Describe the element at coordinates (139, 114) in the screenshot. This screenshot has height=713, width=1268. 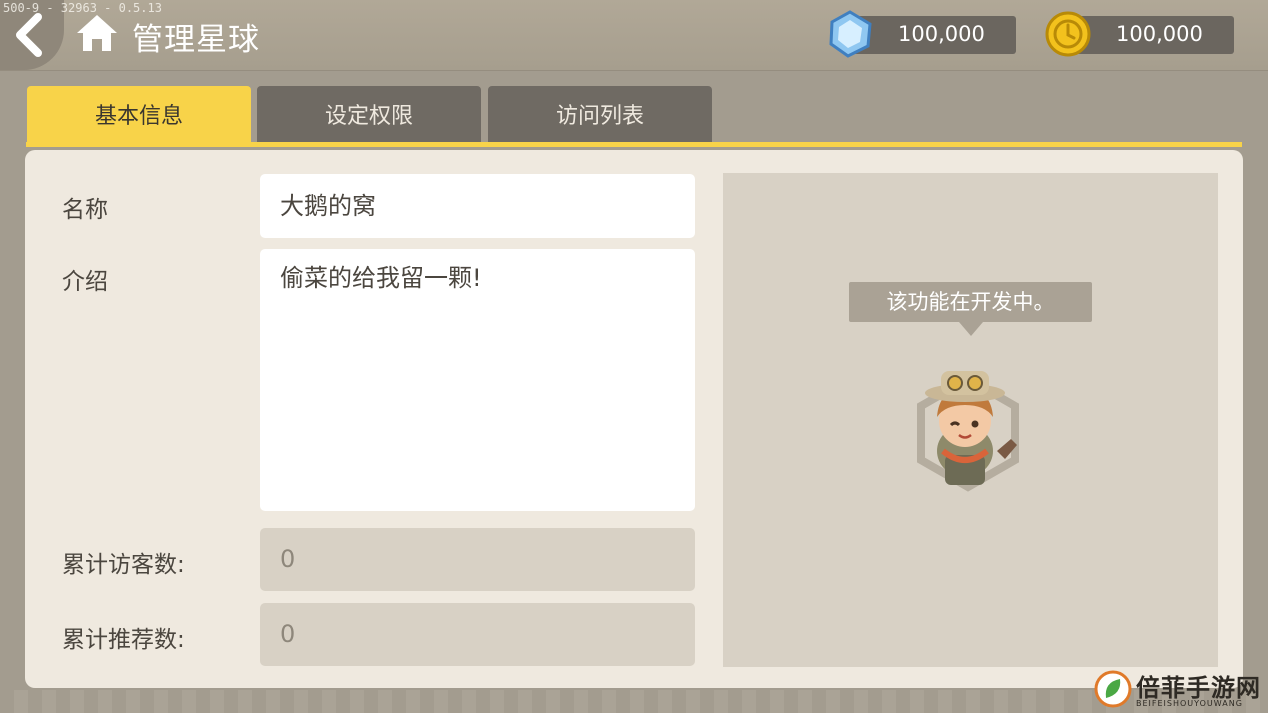
I see `tab-basic-info: 基本信息` at that location.